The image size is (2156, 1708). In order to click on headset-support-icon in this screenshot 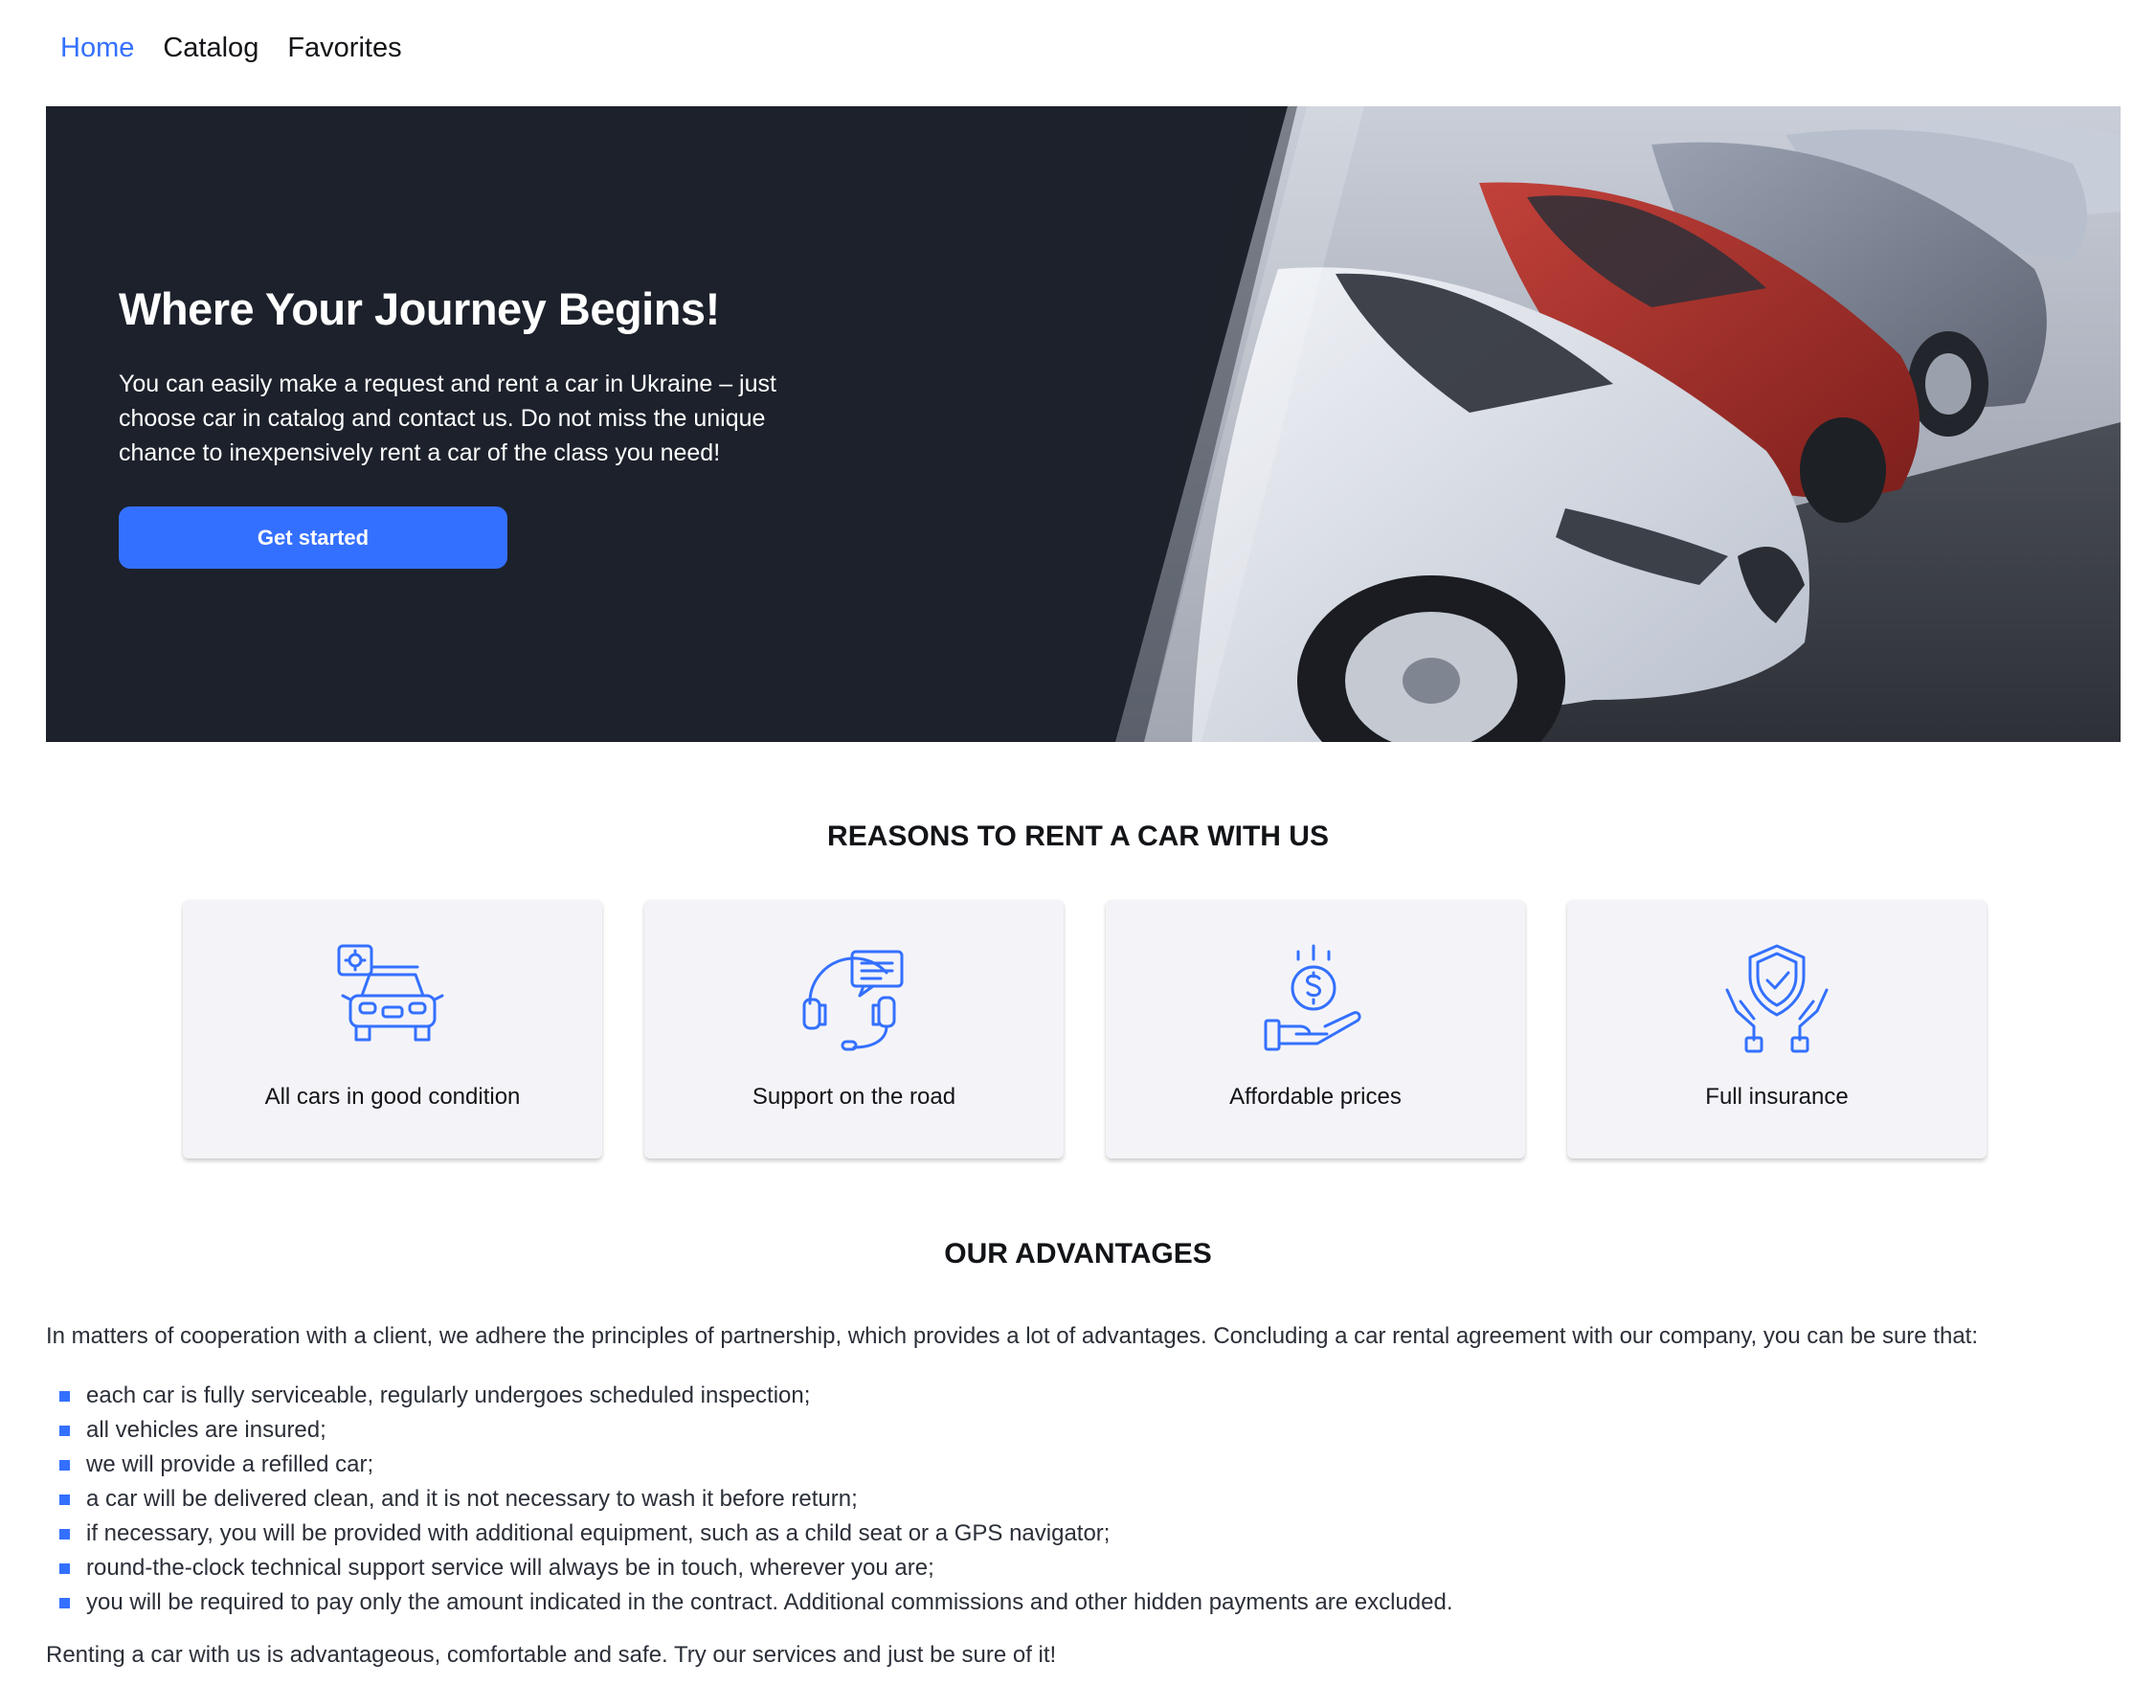, I will do `click(853, 1000)`.